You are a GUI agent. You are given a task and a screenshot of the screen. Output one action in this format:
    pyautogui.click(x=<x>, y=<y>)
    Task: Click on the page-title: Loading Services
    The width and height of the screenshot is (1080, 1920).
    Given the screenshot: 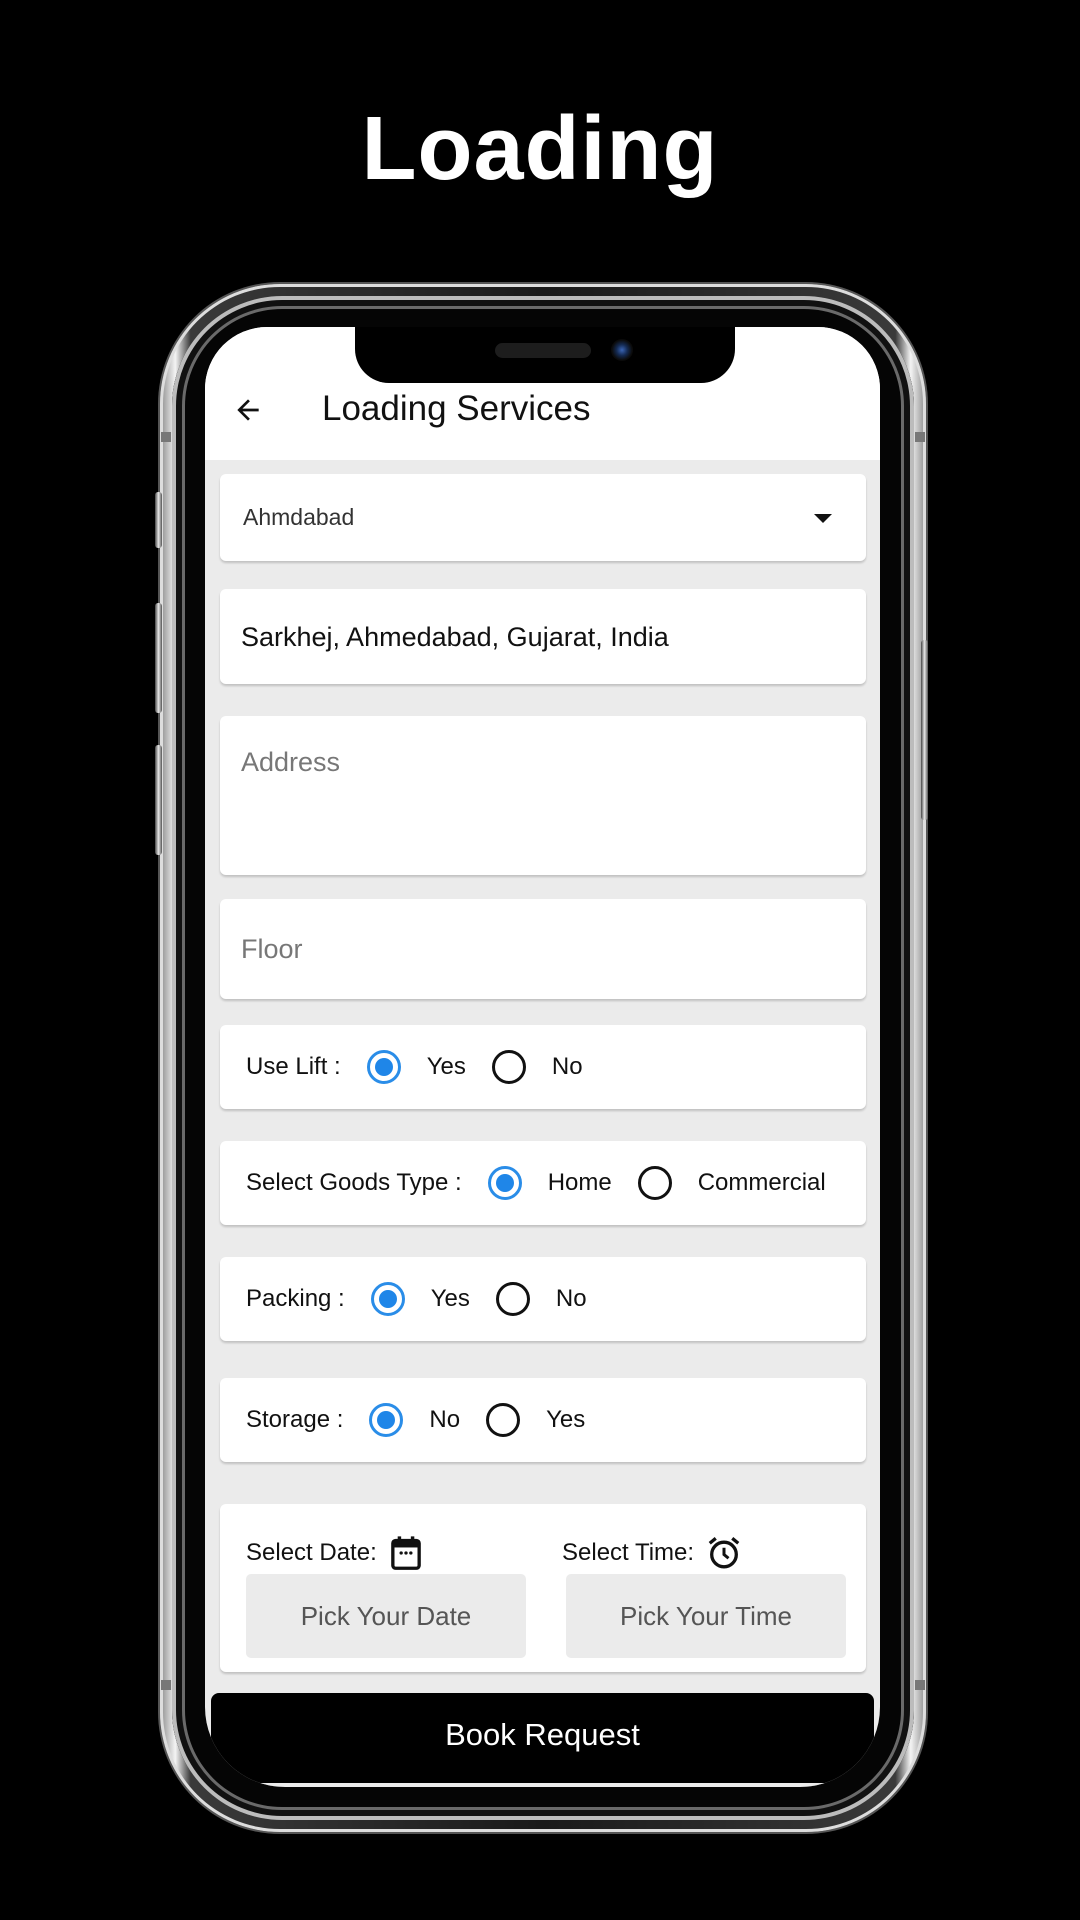 What is the action you would take?
    pyautogui.click(x=456, y=408)
    